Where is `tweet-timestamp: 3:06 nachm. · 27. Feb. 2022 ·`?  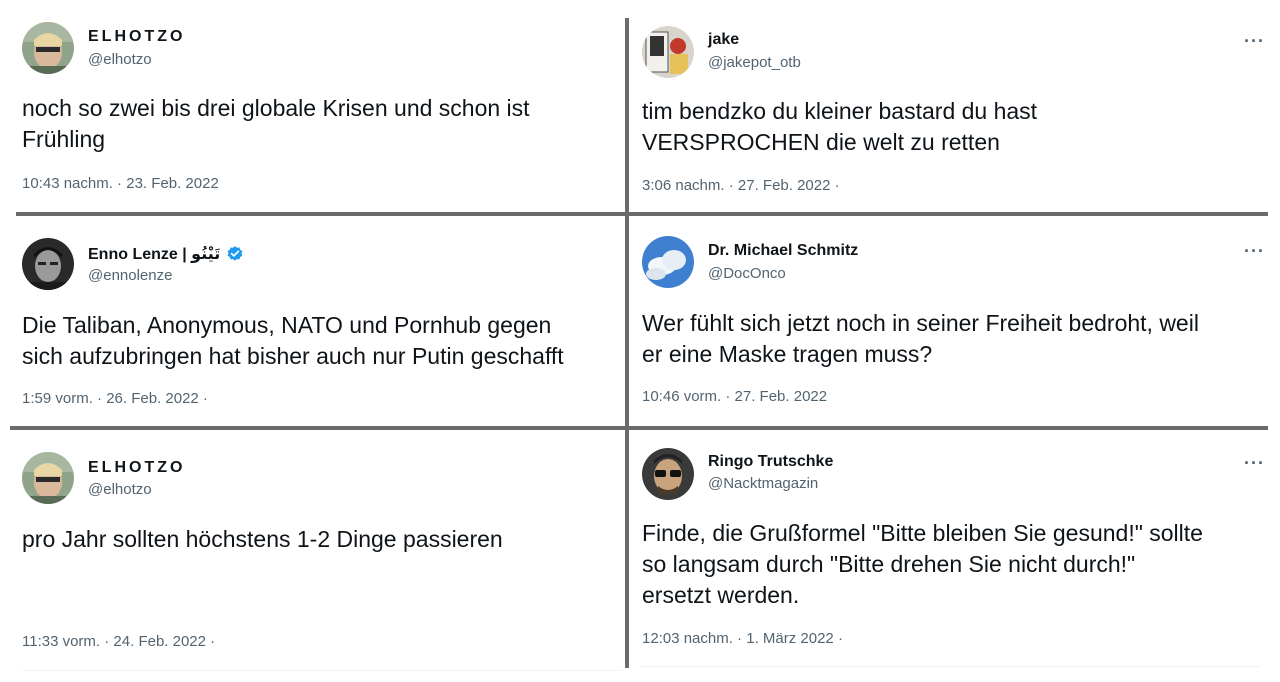 tweet-timestamp: 3:06 nachm. · 27. Feb. 2022 · is located at coordinates (741, 185).